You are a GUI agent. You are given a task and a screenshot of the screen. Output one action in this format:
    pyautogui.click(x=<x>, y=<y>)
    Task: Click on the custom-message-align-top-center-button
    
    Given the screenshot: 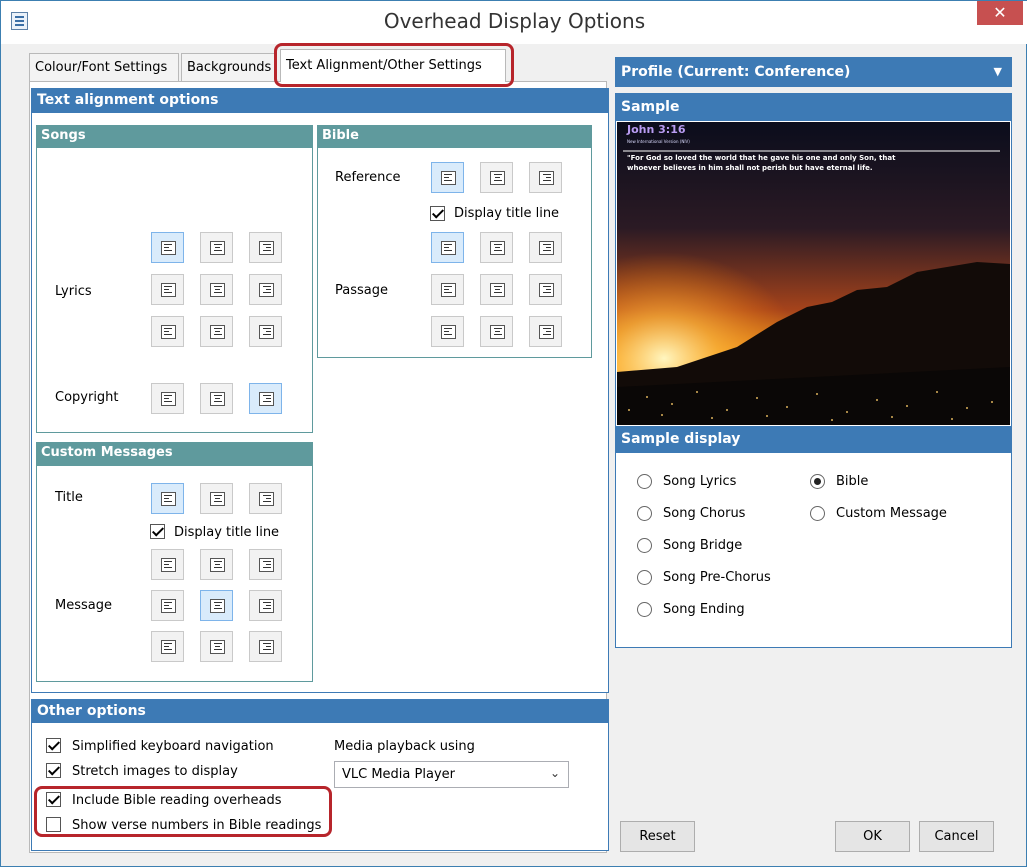 What is the action you would take?
    pyautogui.click(x=216, y=564)
    